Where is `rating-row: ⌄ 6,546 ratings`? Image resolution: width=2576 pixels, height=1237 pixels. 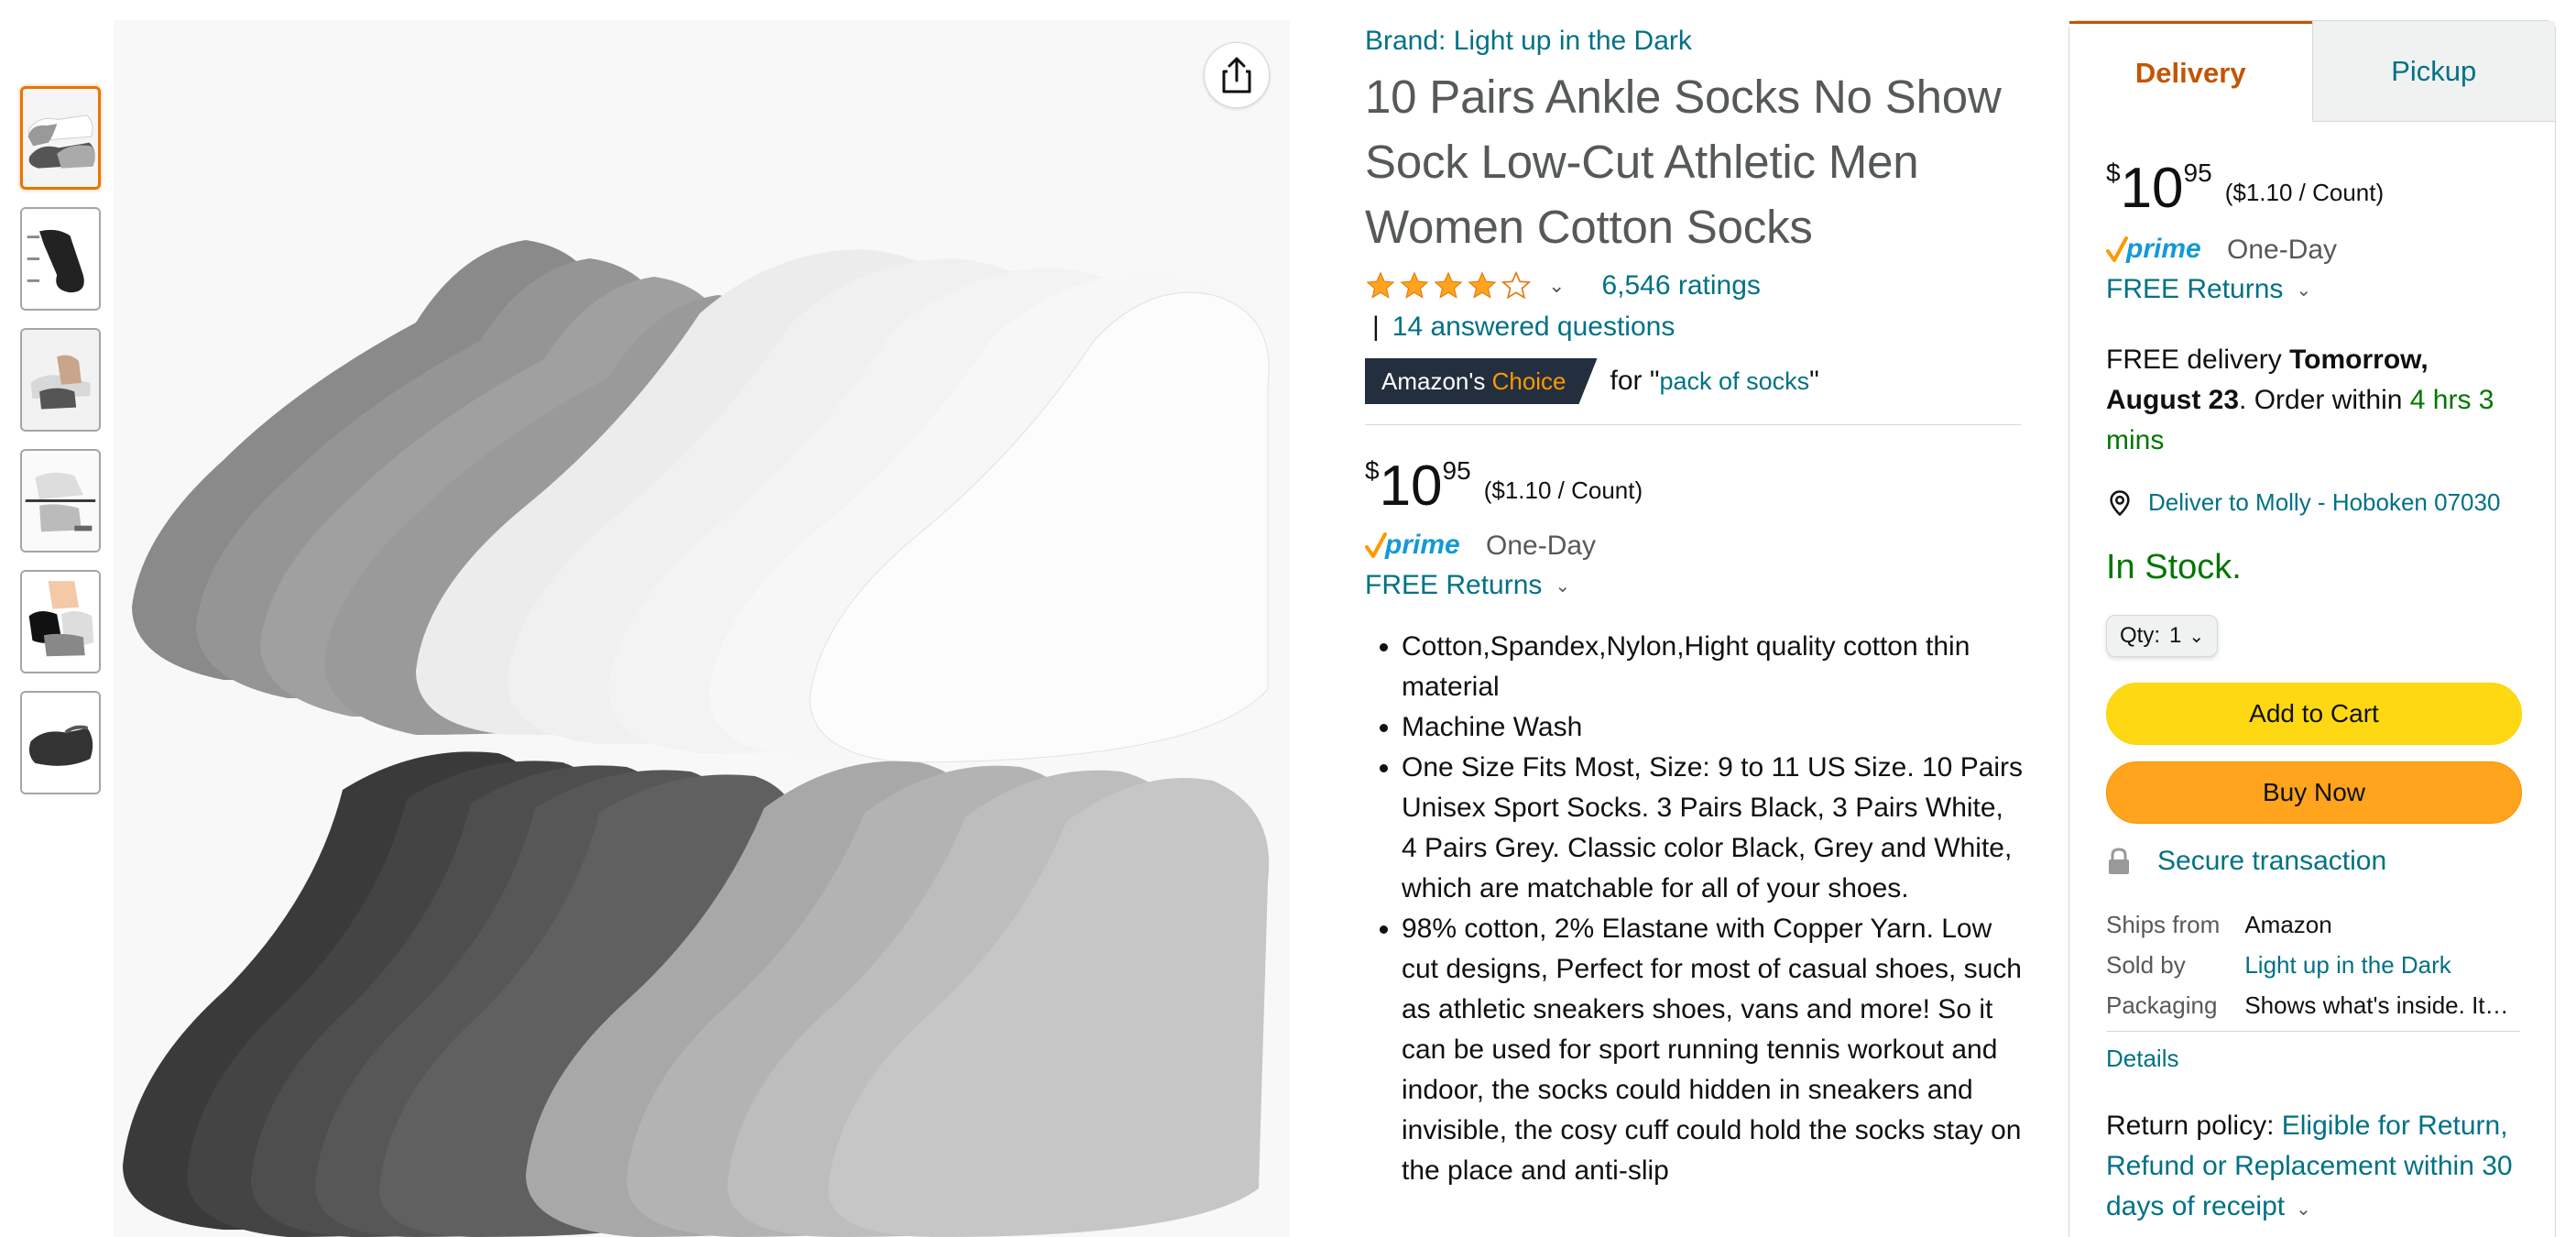 rating-row: ⌄ 6,546 ratings is located at coordinates (1695, 286).